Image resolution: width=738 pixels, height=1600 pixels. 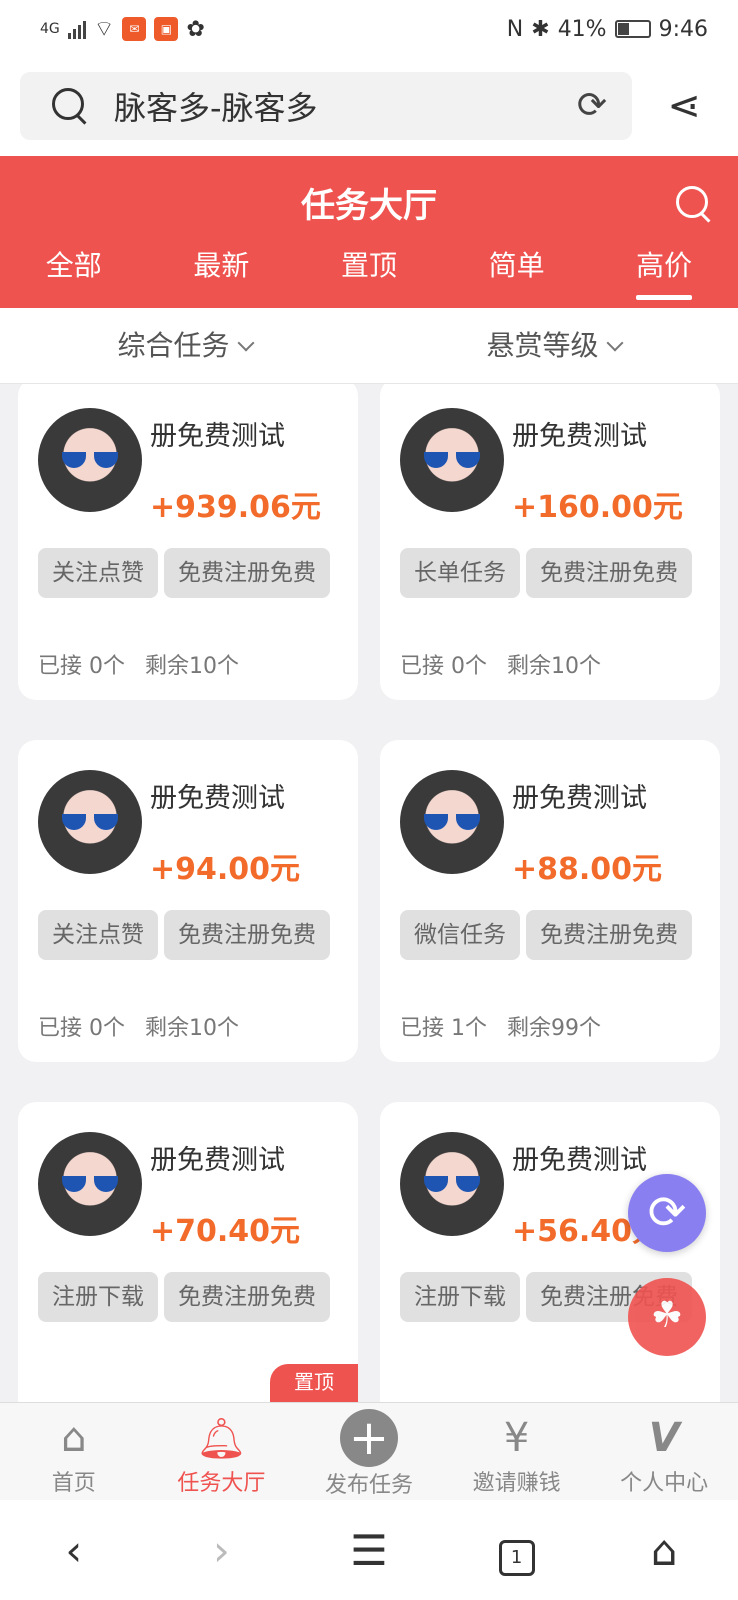 I want to click on tab-count: 1, so click(x=516, y=1558).